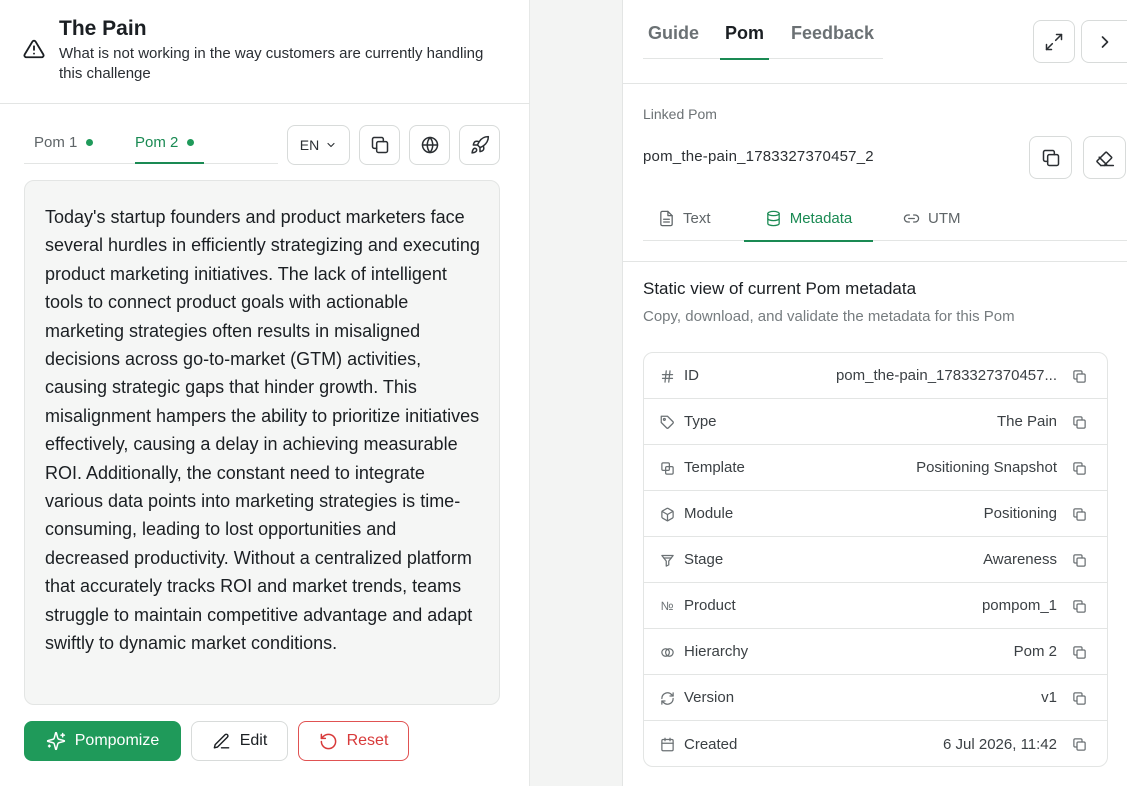  What do you see at coordinates (709, 697) in the screenshot?
I see `row-label: Version` at bounding box center [709, 697].